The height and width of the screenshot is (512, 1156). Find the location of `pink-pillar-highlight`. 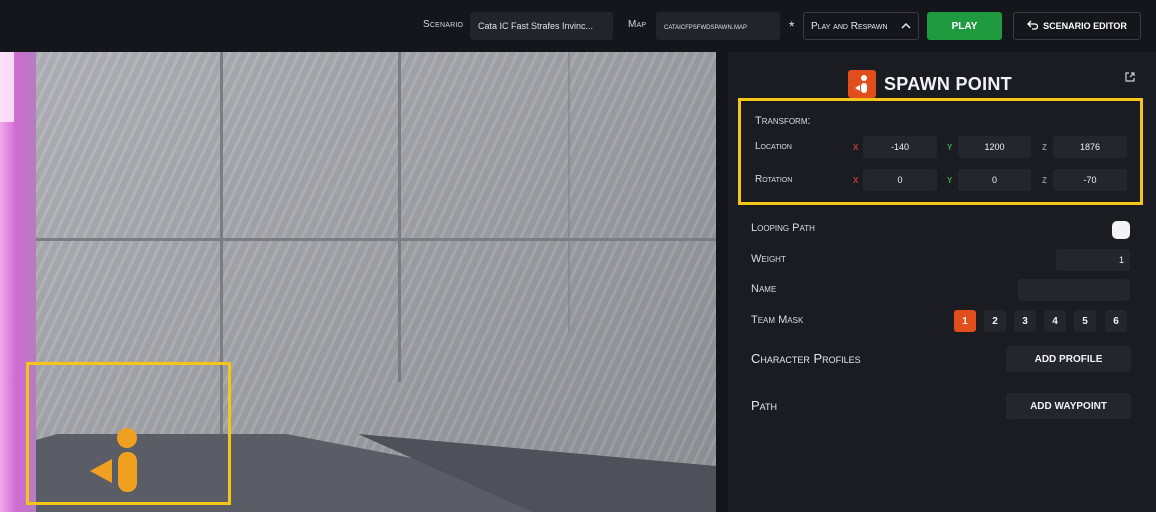

pink-pillar-highlight is located at coordinates (7, 87).